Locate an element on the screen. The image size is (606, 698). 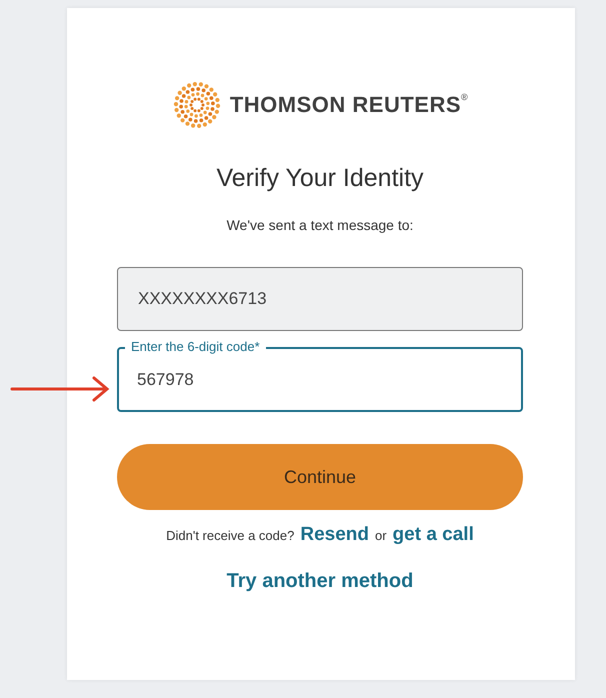
page-heading: Verify Your Identity is located at coordinates (320, 178).